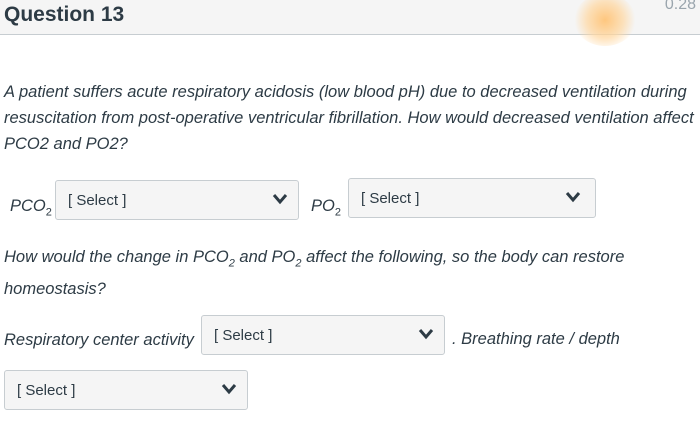  Describe the element at coordinates (605, 23) in the screenshot. I see `light-glare` at that location.